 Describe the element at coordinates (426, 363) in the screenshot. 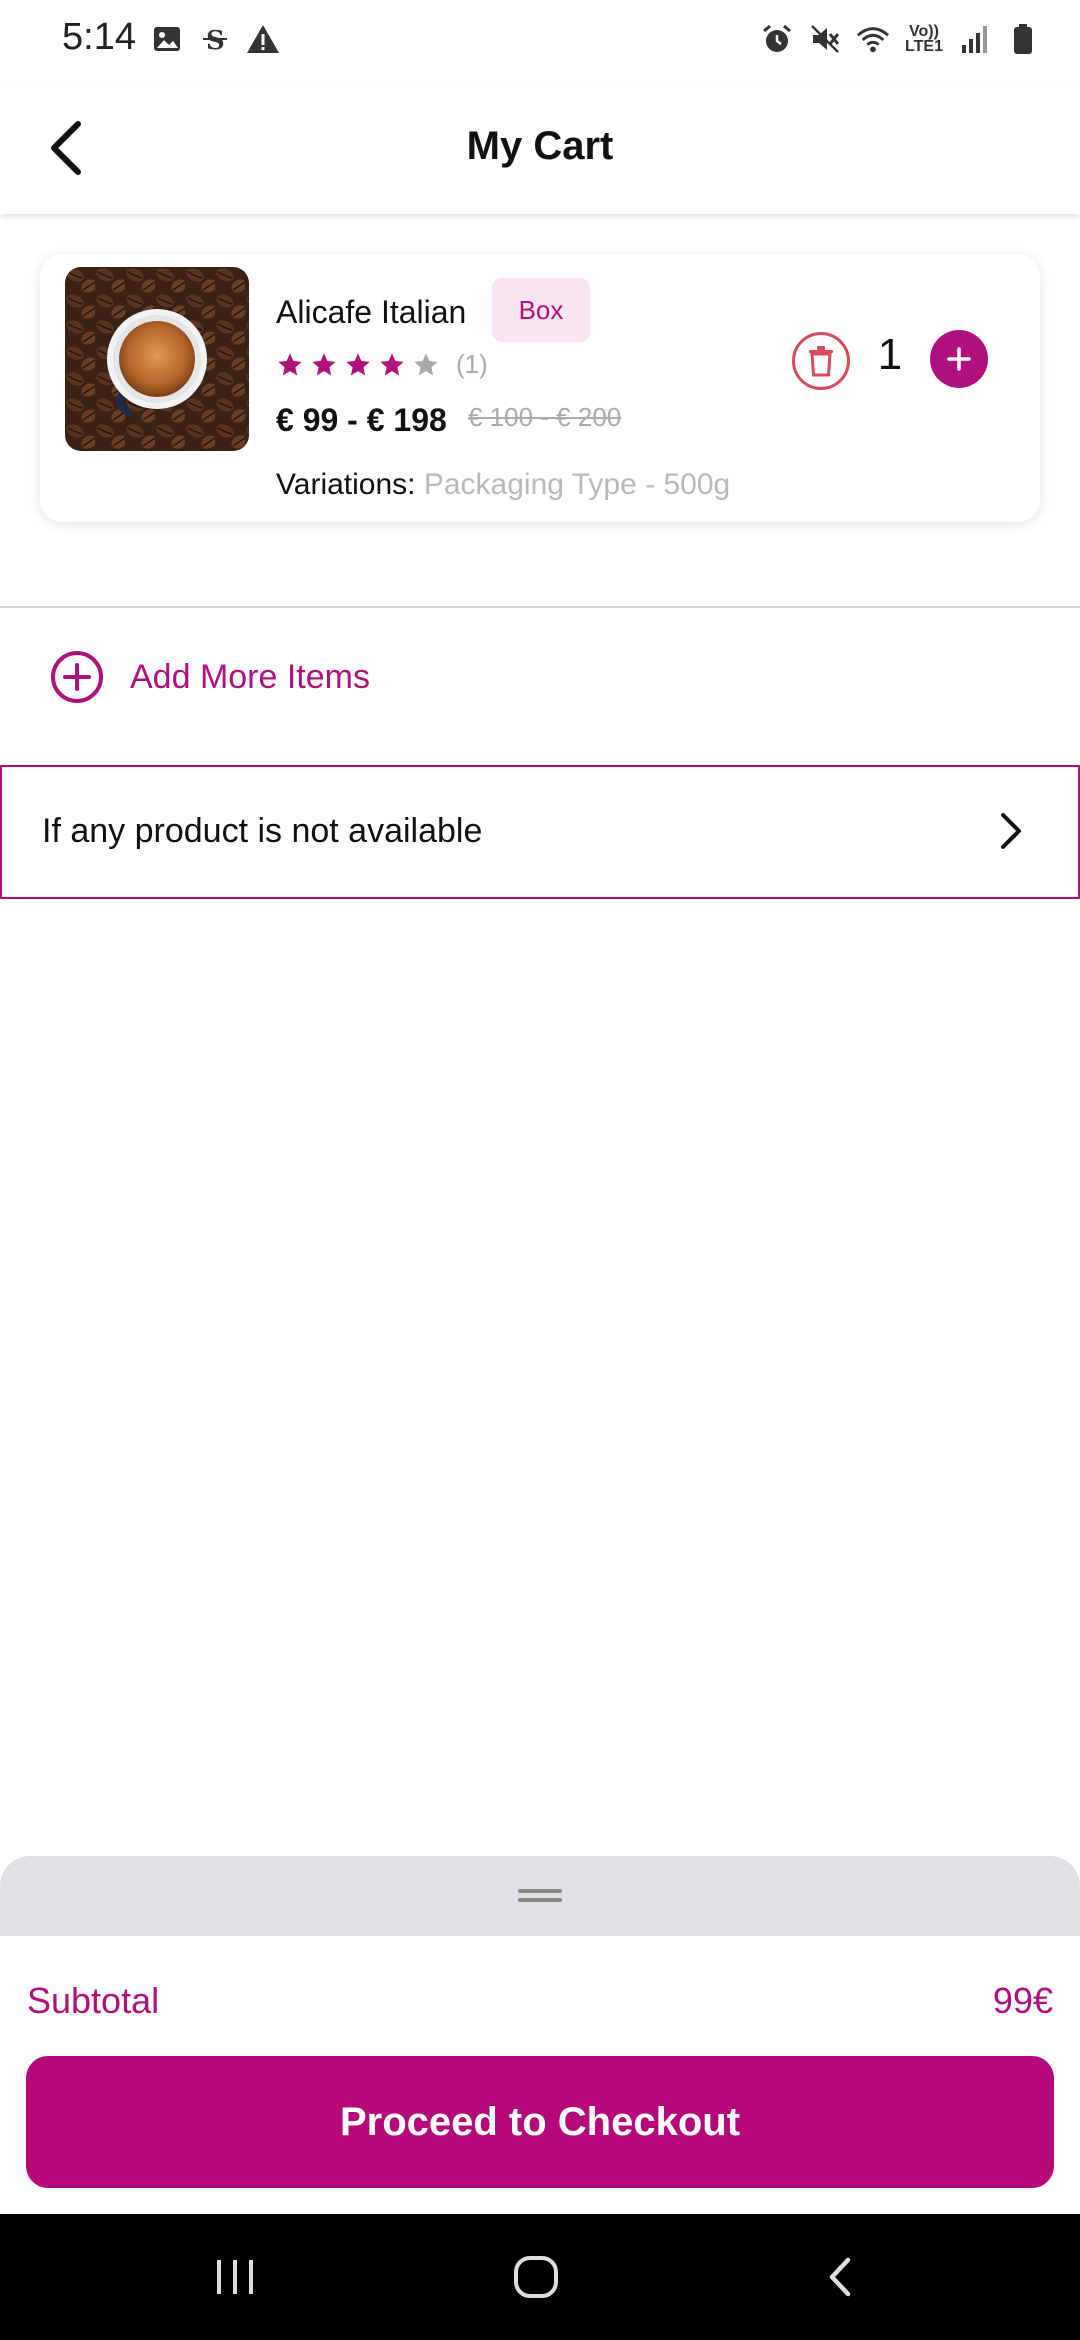

I see `star-empty-icon` at that location.